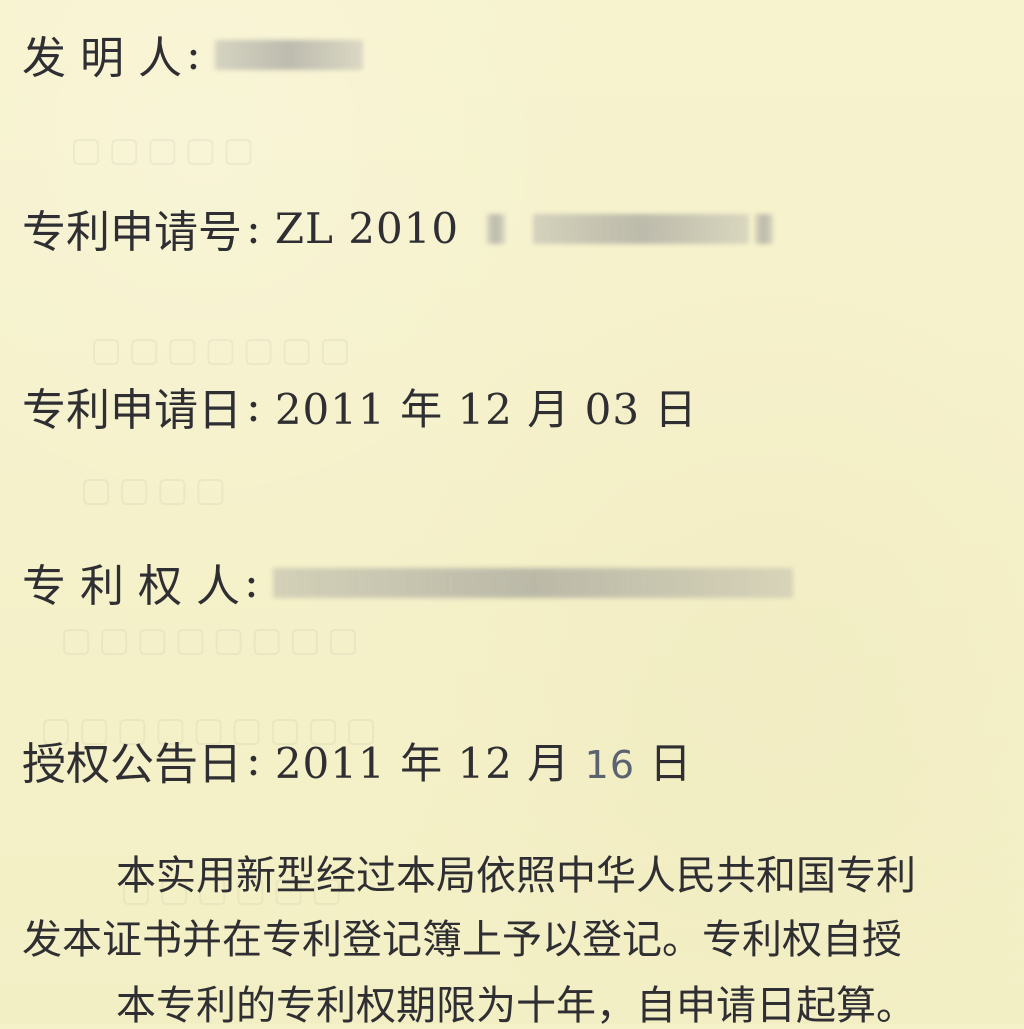  What do you see at coordinates (496, 229) in the screenshot?
I see `application-number-redaction-short` at bounding box center [496, 229].